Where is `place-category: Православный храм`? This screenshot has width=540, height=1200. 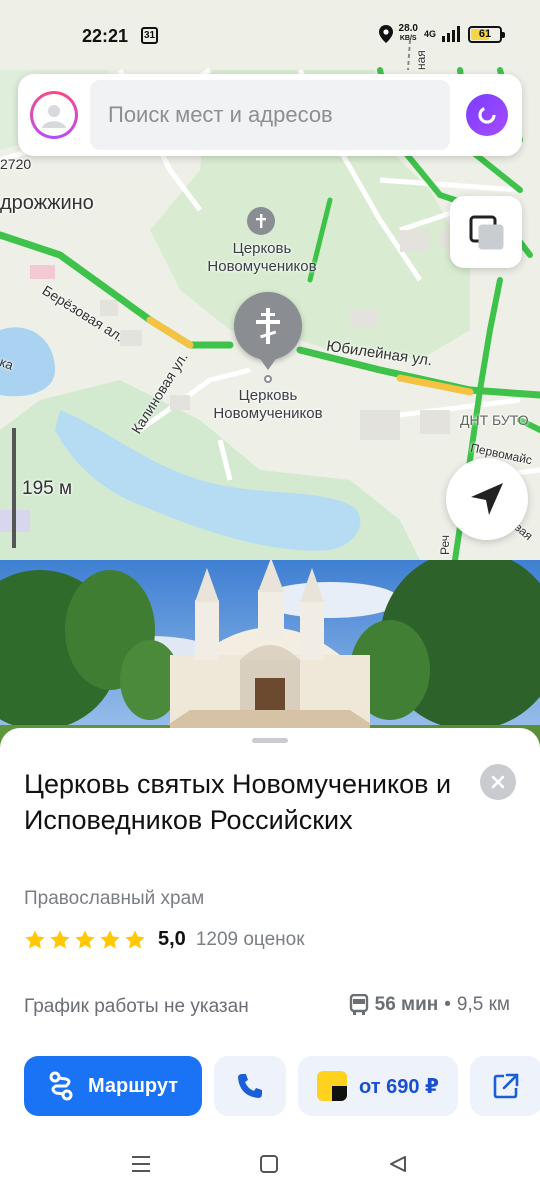 place-category: Православный храм is located at coordinates (114, 898).